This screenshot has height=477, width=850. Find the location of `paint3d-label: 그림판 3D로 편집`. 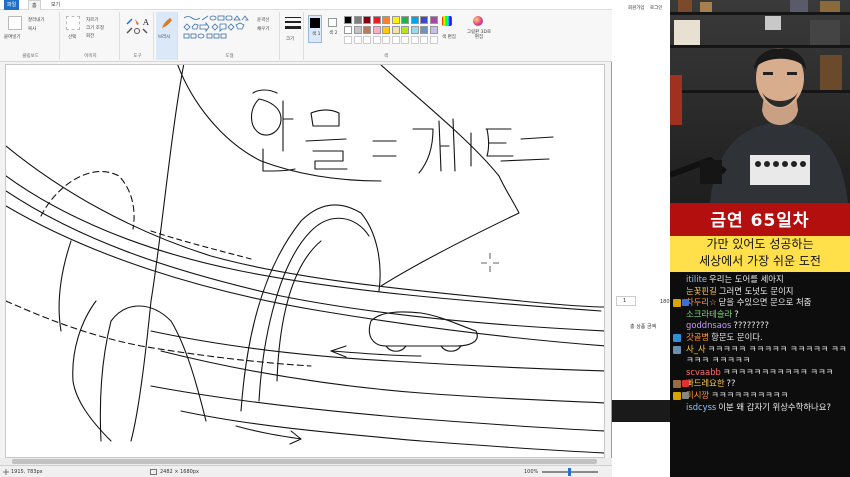

paint3d-label: 그림판 3D로 편집 is located at coordinates (479, 35).